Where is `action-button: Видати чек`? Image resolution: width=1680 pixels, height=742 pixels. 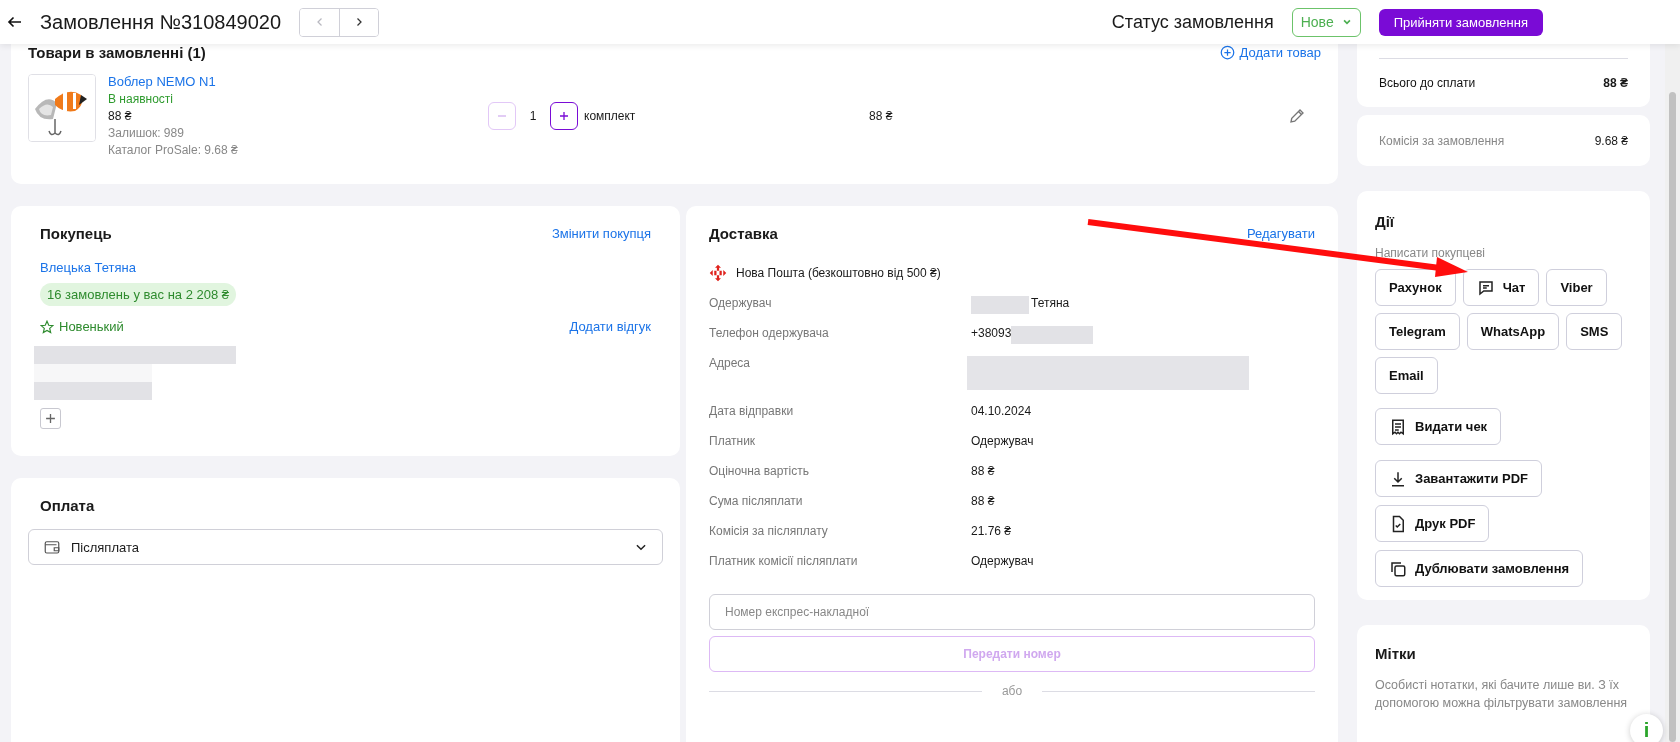 action-button: Видати чек is located at coordinates (1438, 426).